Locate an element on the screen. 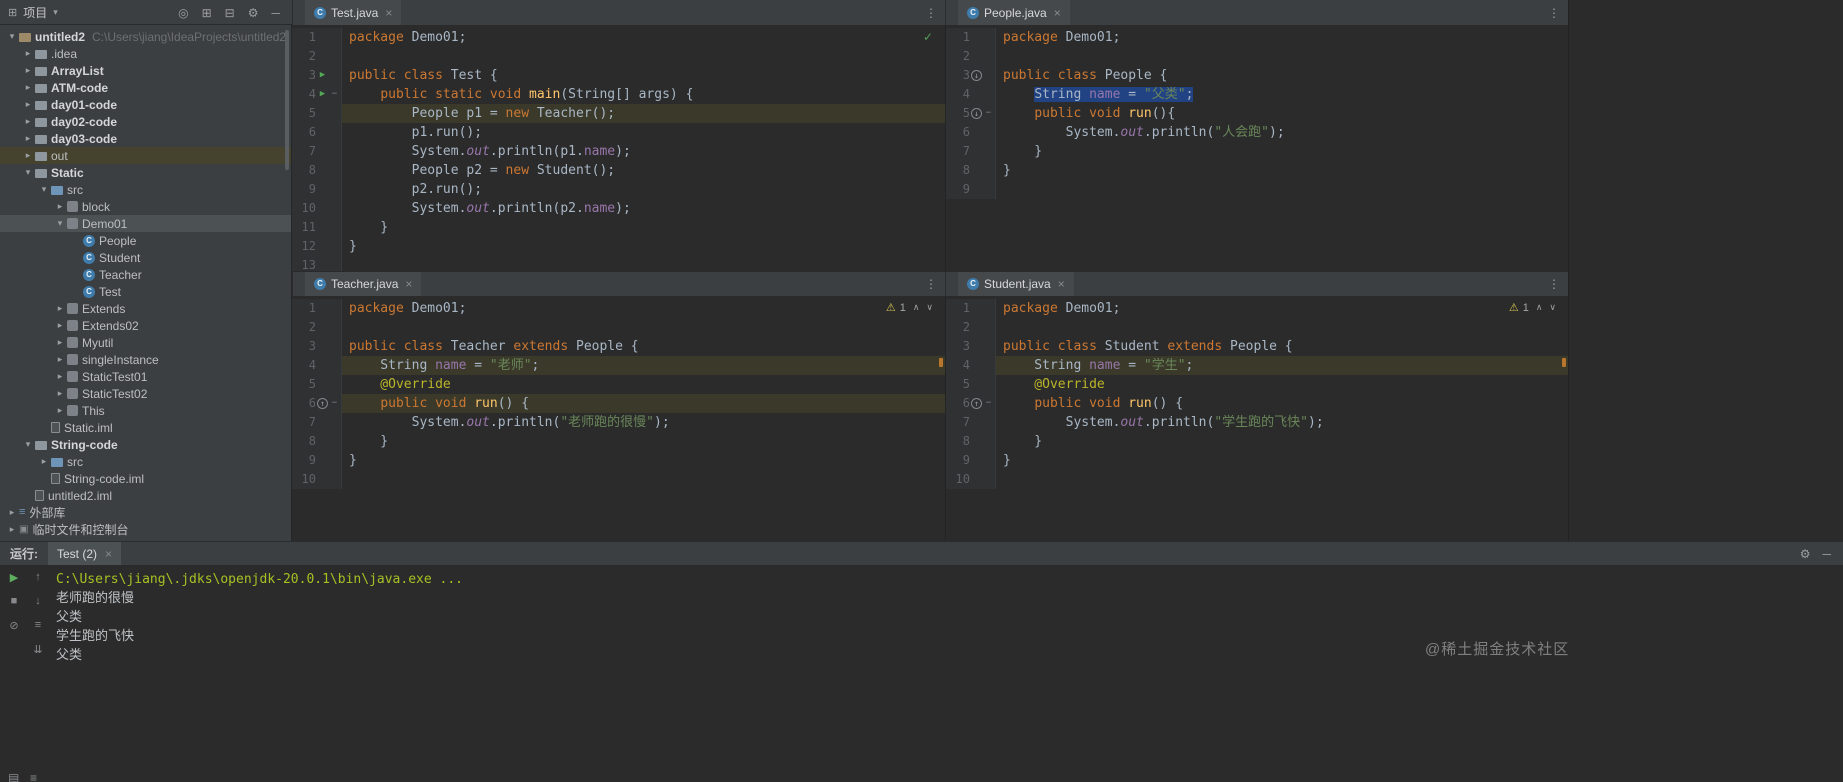 The height and width of the screenshot is (782, 1843). code-line-13: 13 is located at coordinates (618, 263).